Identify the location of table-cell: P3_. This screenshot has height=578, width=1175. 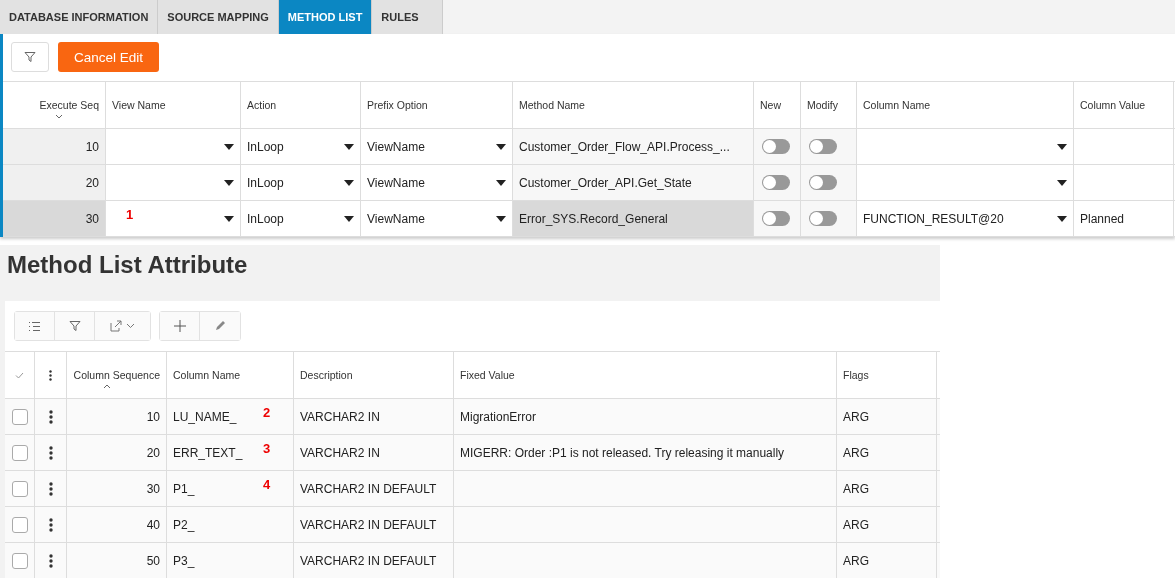
(184, 560).